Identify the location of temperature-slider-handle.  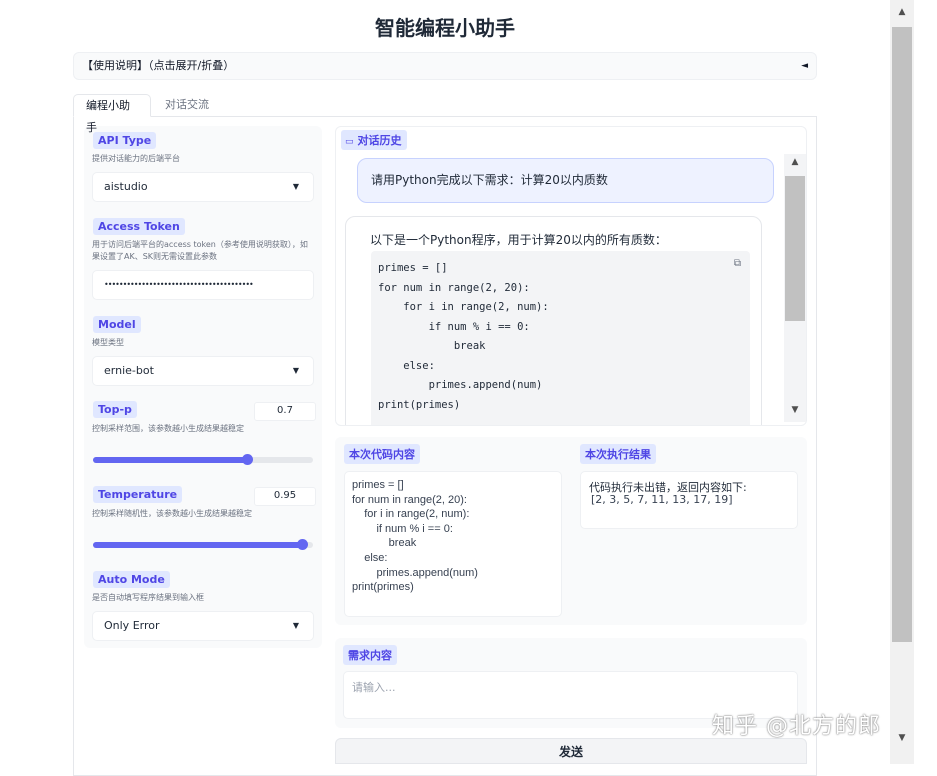
(302, 544).